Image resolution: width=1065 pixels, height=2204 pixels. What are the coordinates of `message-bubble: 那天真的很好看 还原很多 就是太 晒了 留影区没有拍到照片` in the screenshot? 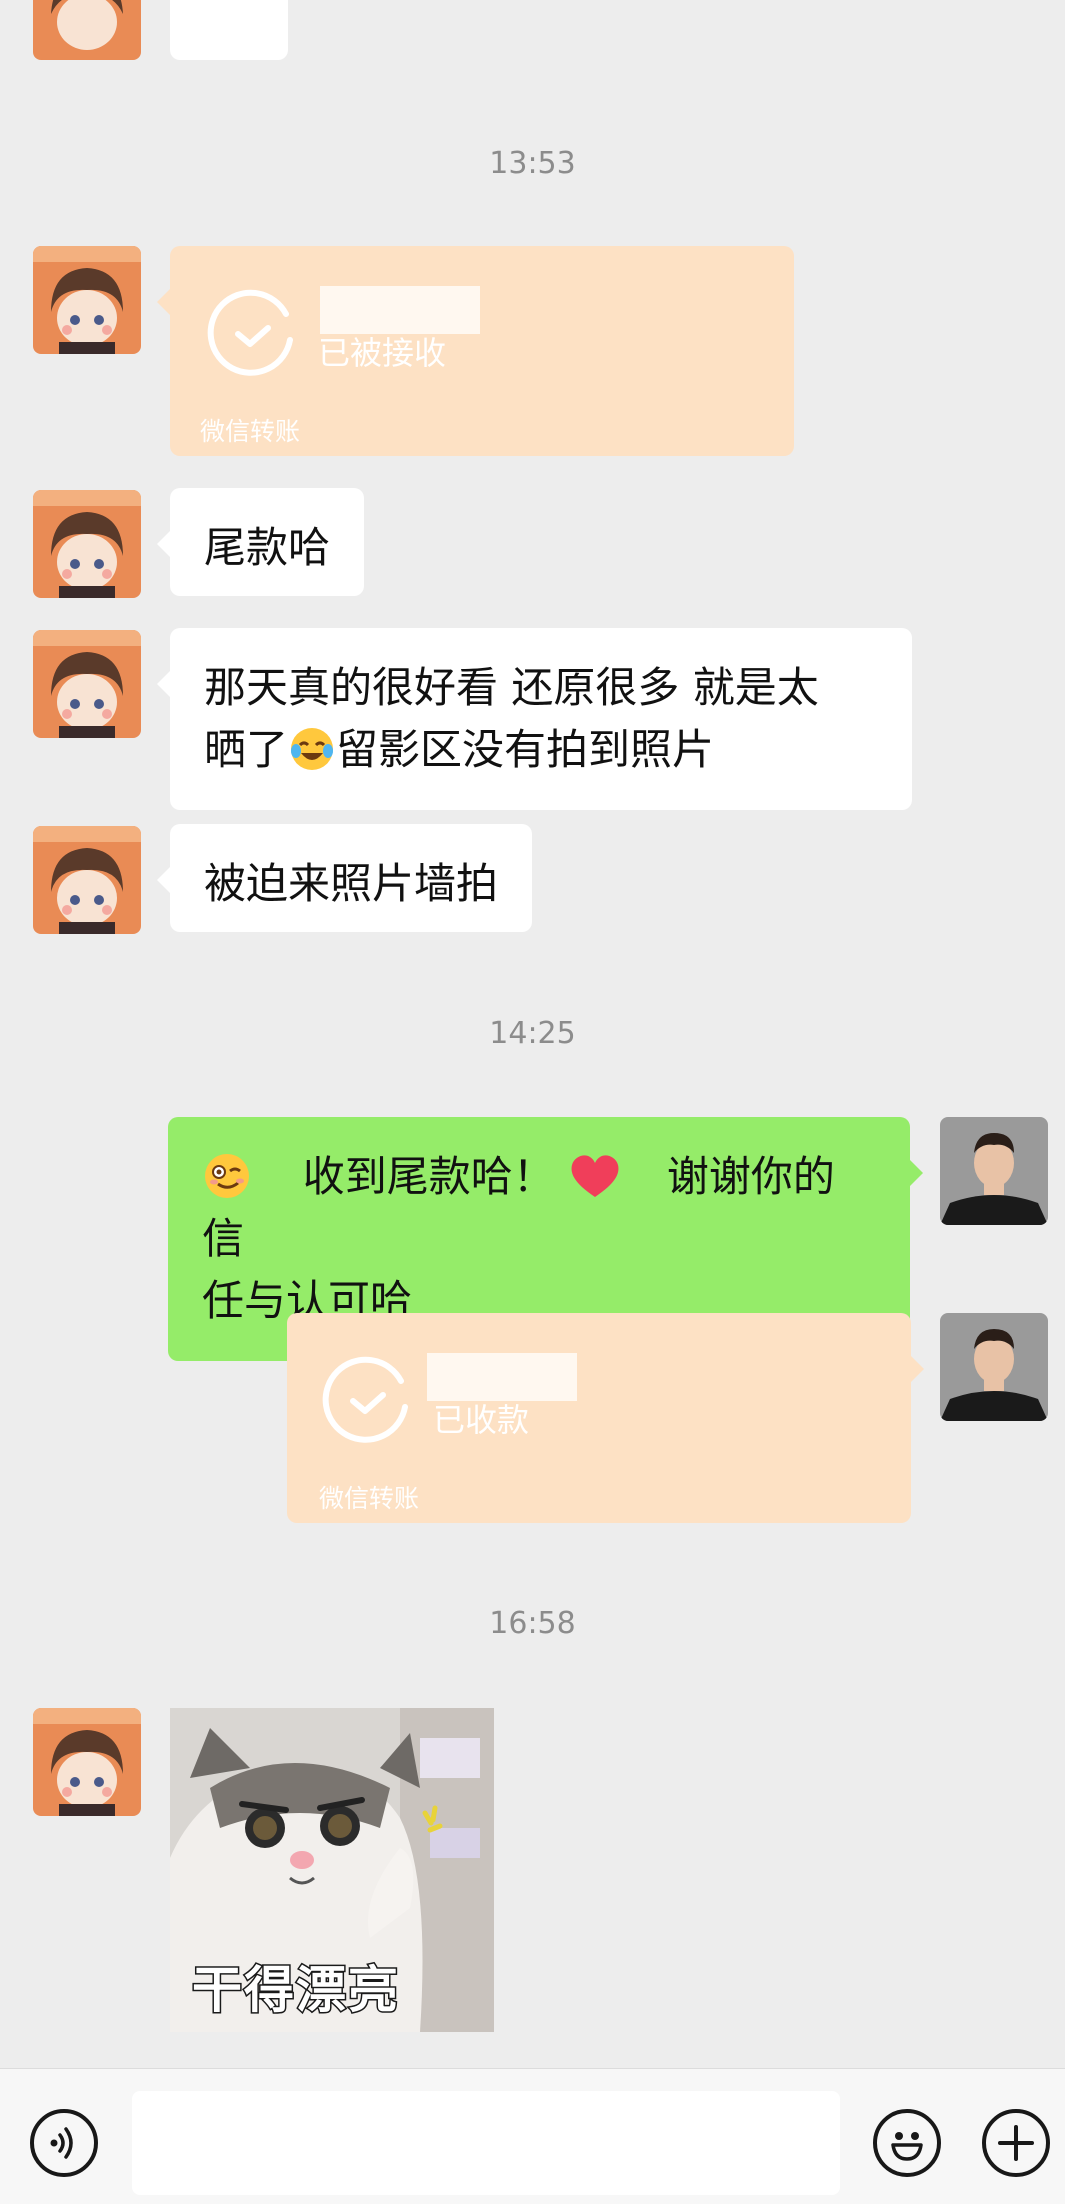 It's located at (534, 719).